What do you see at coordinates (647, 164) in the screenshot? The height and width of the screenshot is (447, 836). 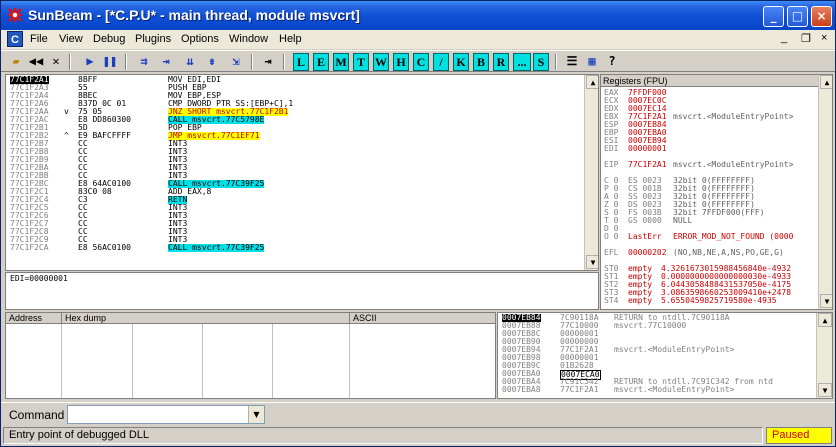 I see `register-value: 77C1F2A1` at bounding box center [647, 164].